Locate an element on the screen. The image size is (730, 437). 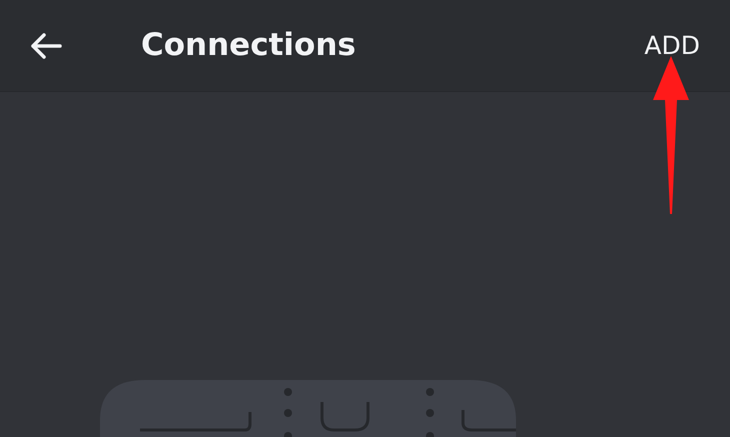
add-button: ADD is located at coordinates (672, 45).